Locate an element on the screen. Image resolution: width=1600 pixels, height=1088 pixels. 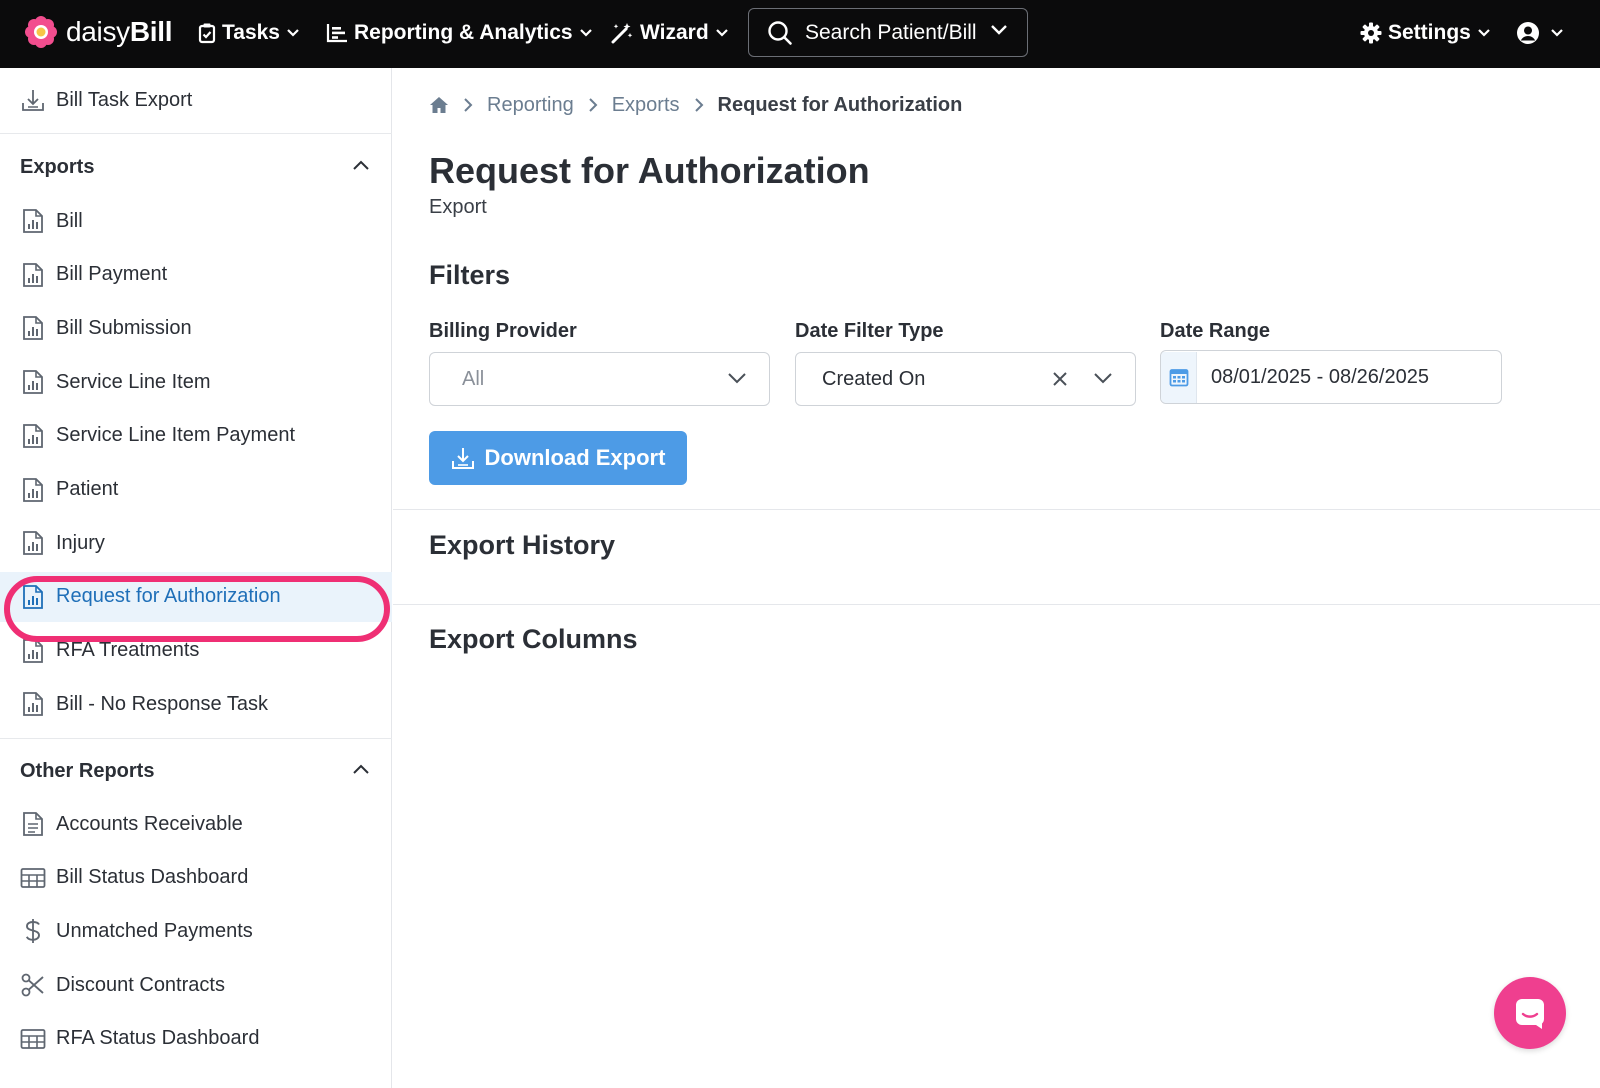
sidebar-item-label: RFA Treatments is located at coordinates (128, 650).